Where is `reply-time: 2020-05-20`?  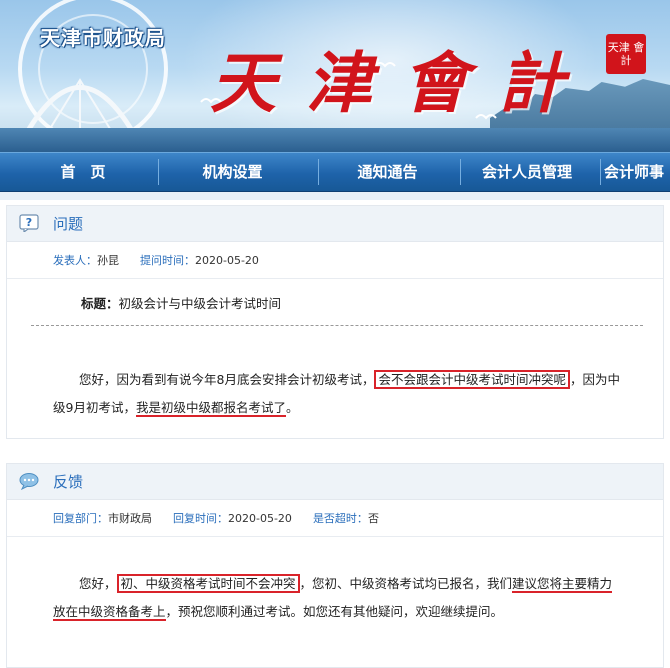 reply-time: 2020-05-20 is located at coordinates (260, 518).